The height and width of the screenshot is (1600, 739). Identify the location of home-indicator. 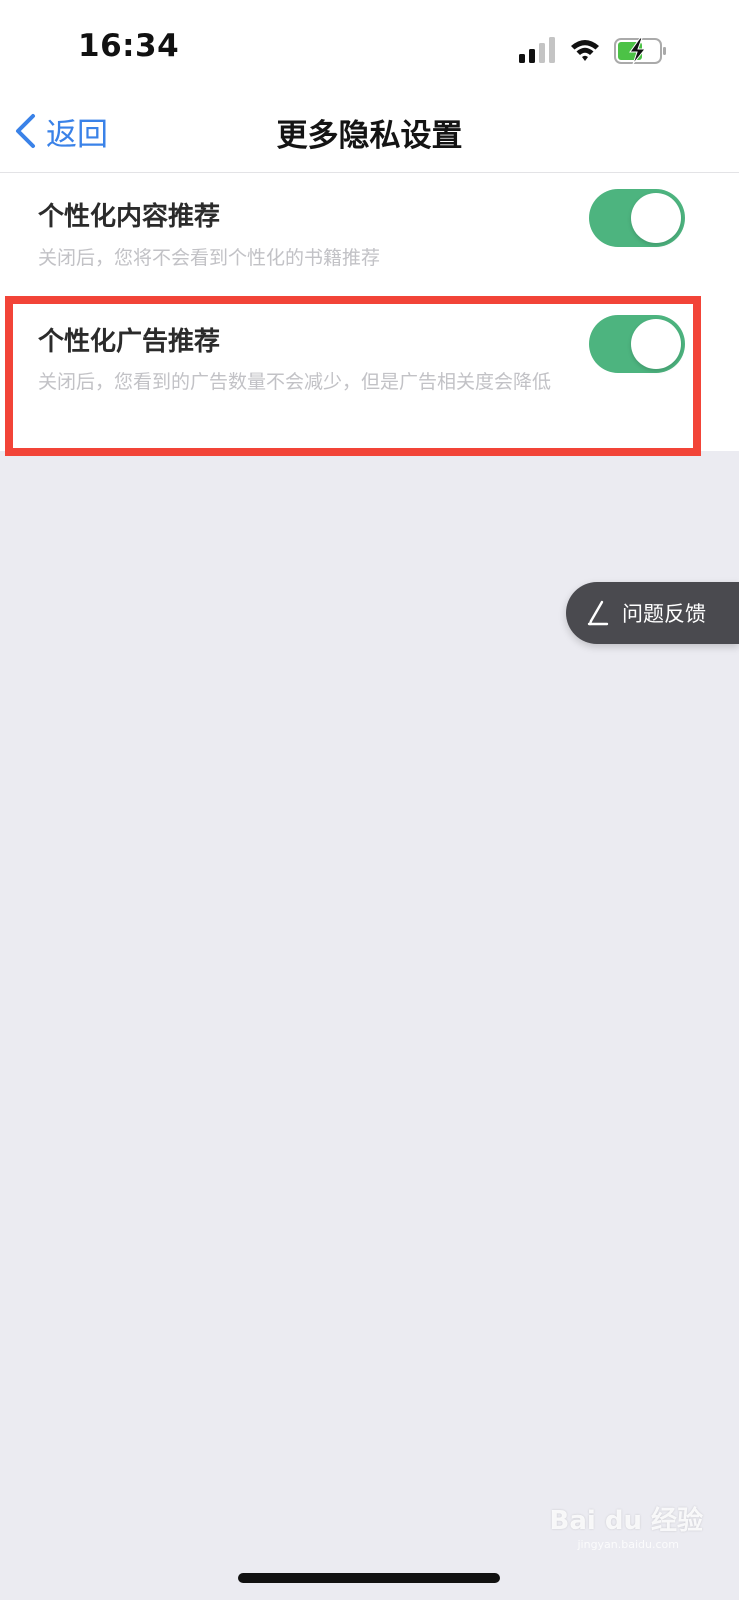
(369, 1578).